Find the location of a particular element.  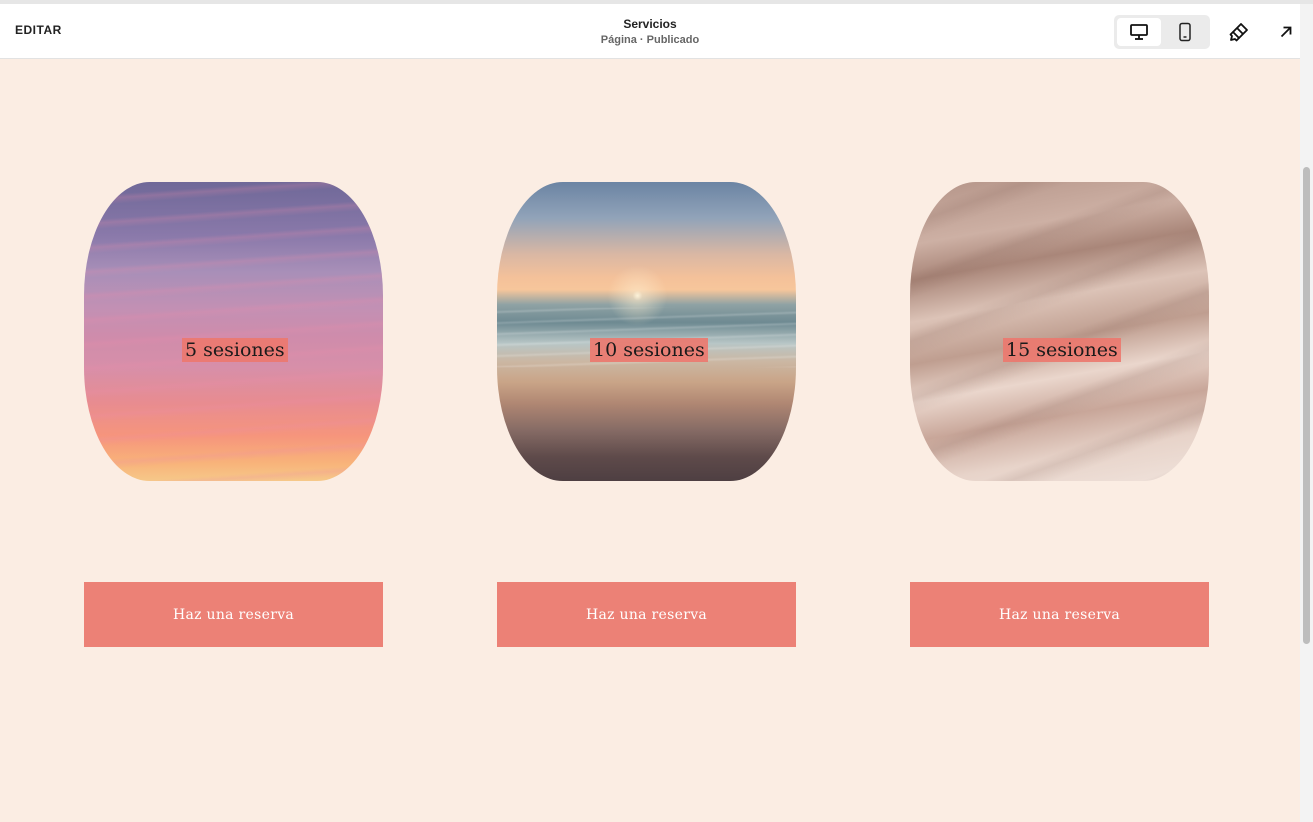

editor-topbar: EDITAR Servicios Página · Publicado is located at coordinates (650, 31).